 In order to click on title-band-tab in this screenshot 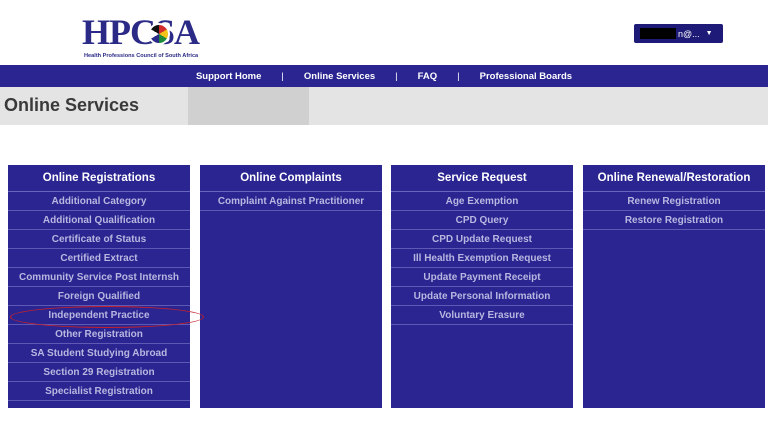, I will do `click(248, 106)`.